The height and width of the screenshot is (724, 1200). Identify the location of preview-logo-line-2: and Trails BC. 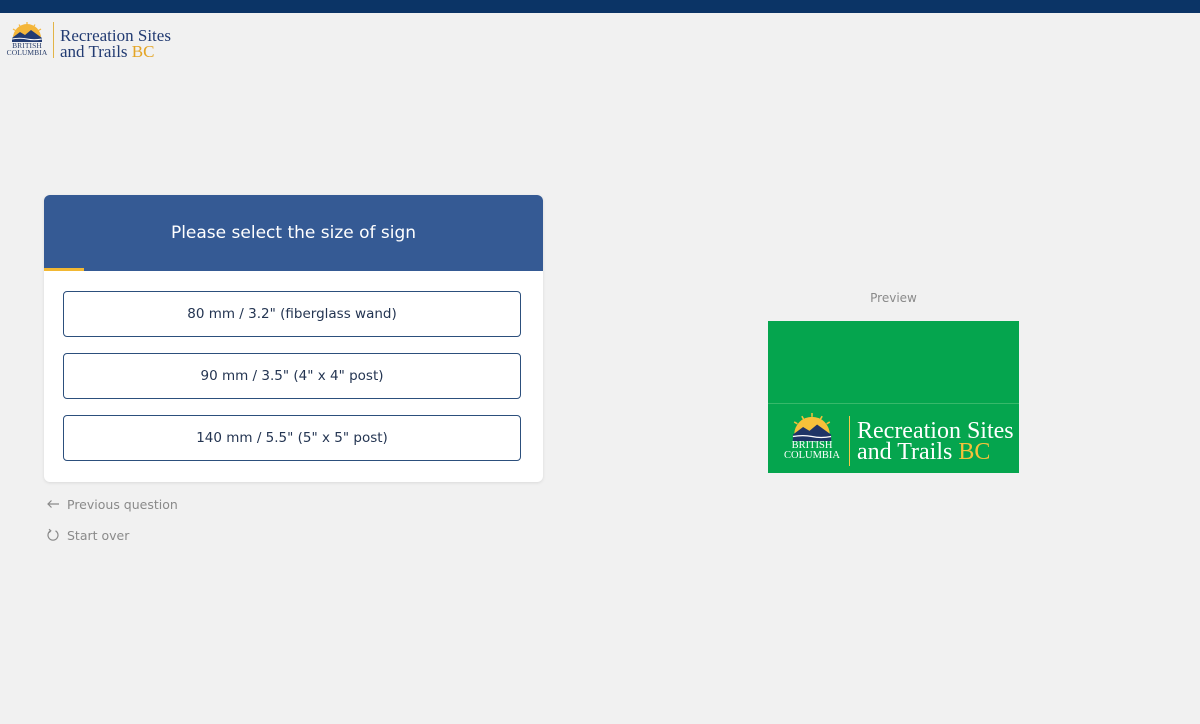
(935, 452).